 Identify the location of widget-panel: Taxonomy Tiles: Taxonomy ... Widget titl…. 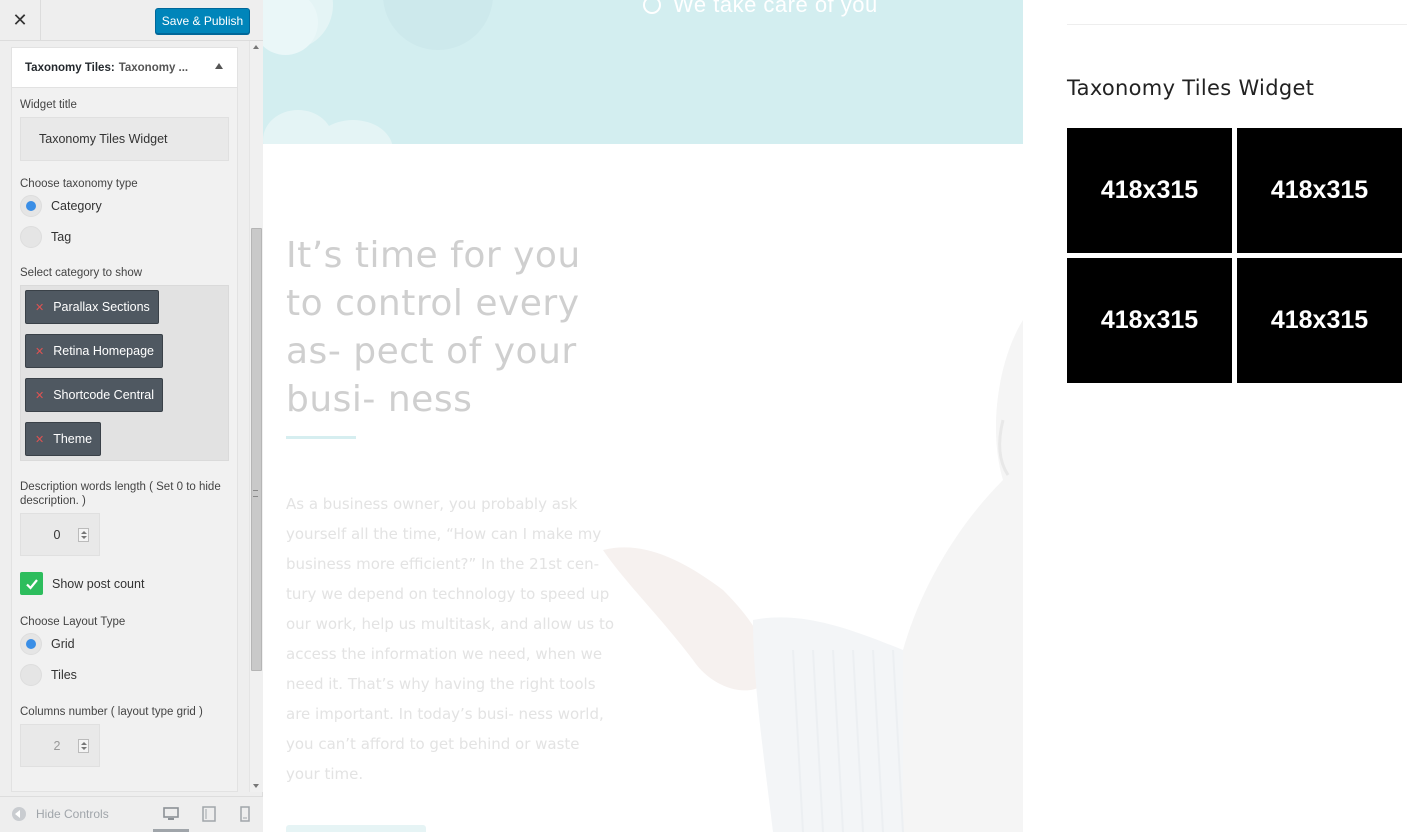
(124, 419).